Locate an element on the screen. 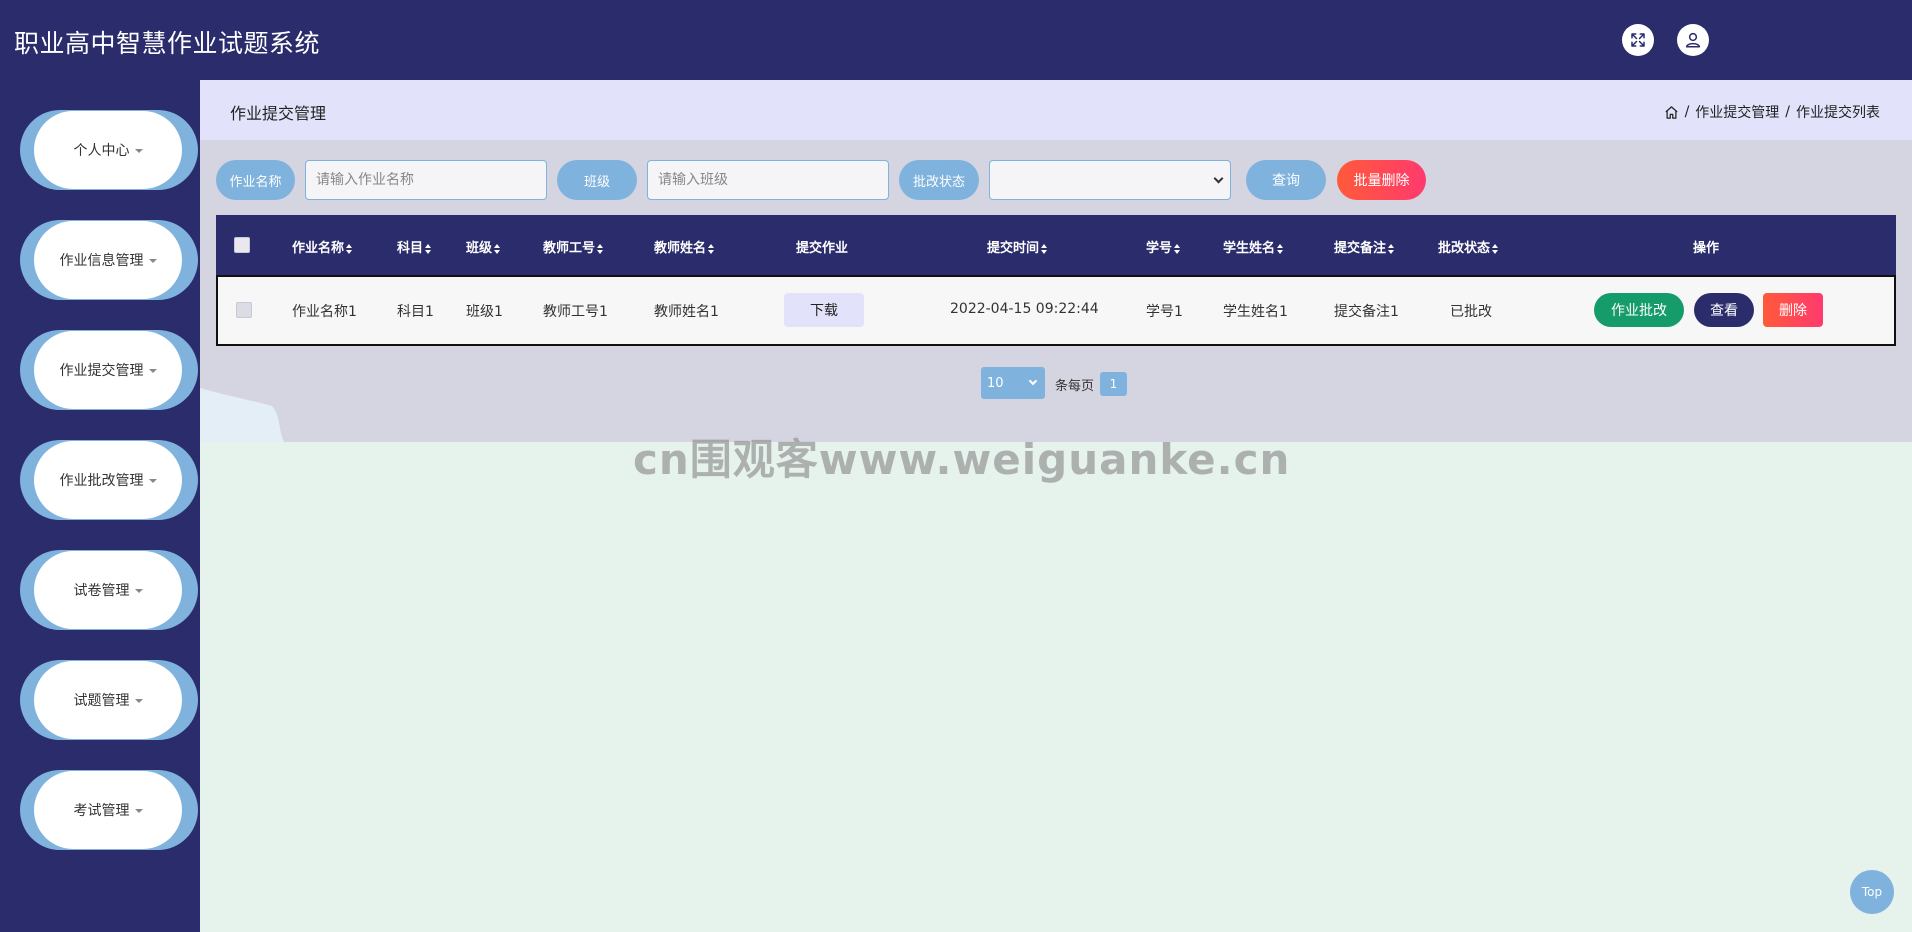 The width and height of the screenshot is (1912, 932). sidebar: 个人中心 作业信息管理 作业提交管理 作业批改管理 试卷管理 试题管理 考试管理 is located at coordinates (100, 506).